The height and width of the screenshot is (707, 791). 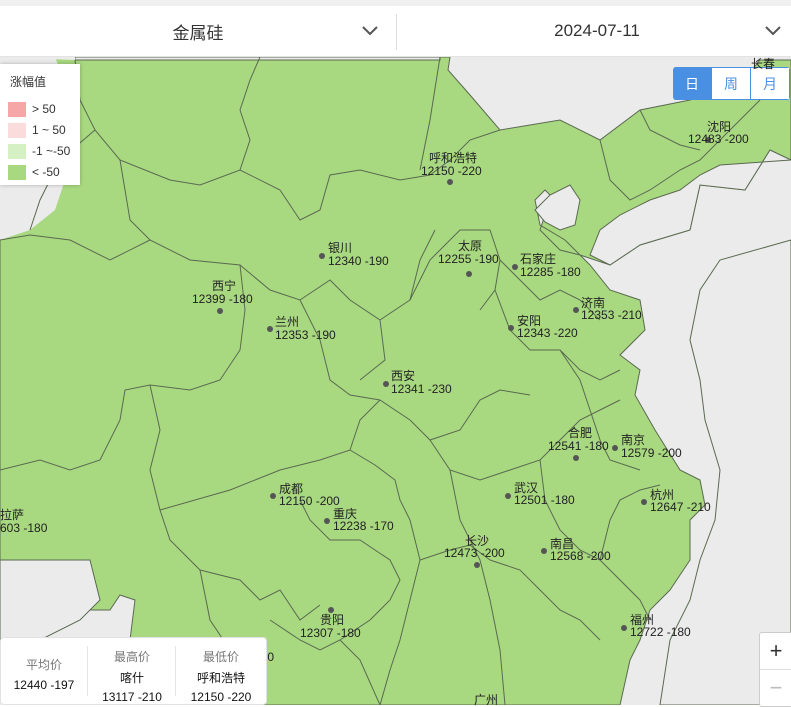 I want to click on city-value-lhasa: 603 -180, so click(x=24, y=528).